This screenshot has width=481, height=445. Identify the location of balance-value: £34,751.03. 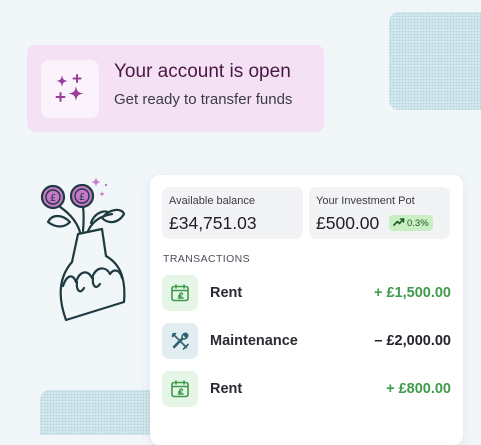
(213, 223).